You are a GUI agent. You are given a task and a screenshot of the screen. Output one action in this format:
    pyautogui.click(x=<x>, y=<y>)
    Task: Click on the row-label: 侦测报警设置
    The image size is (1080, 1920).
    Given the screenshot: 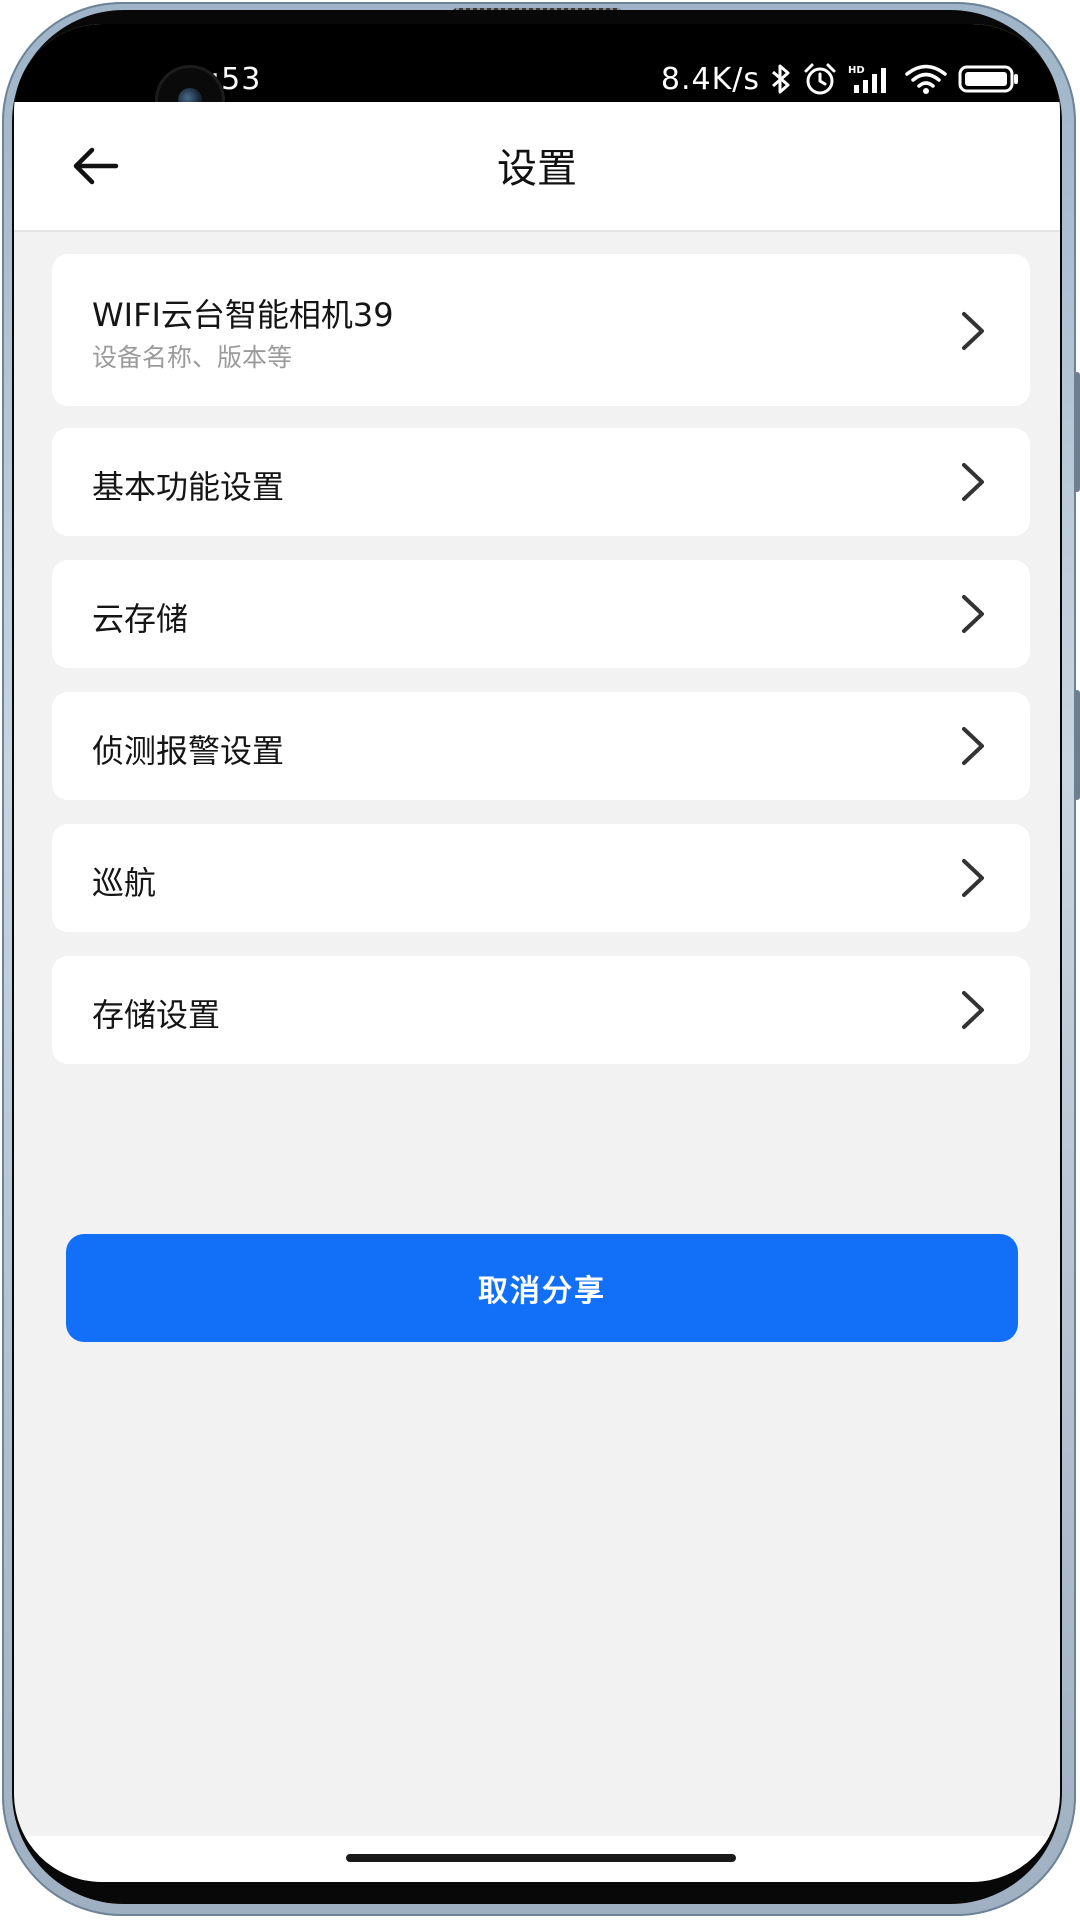 What is the action you would take?
    pyautogui.click(x=188, y=751)
    